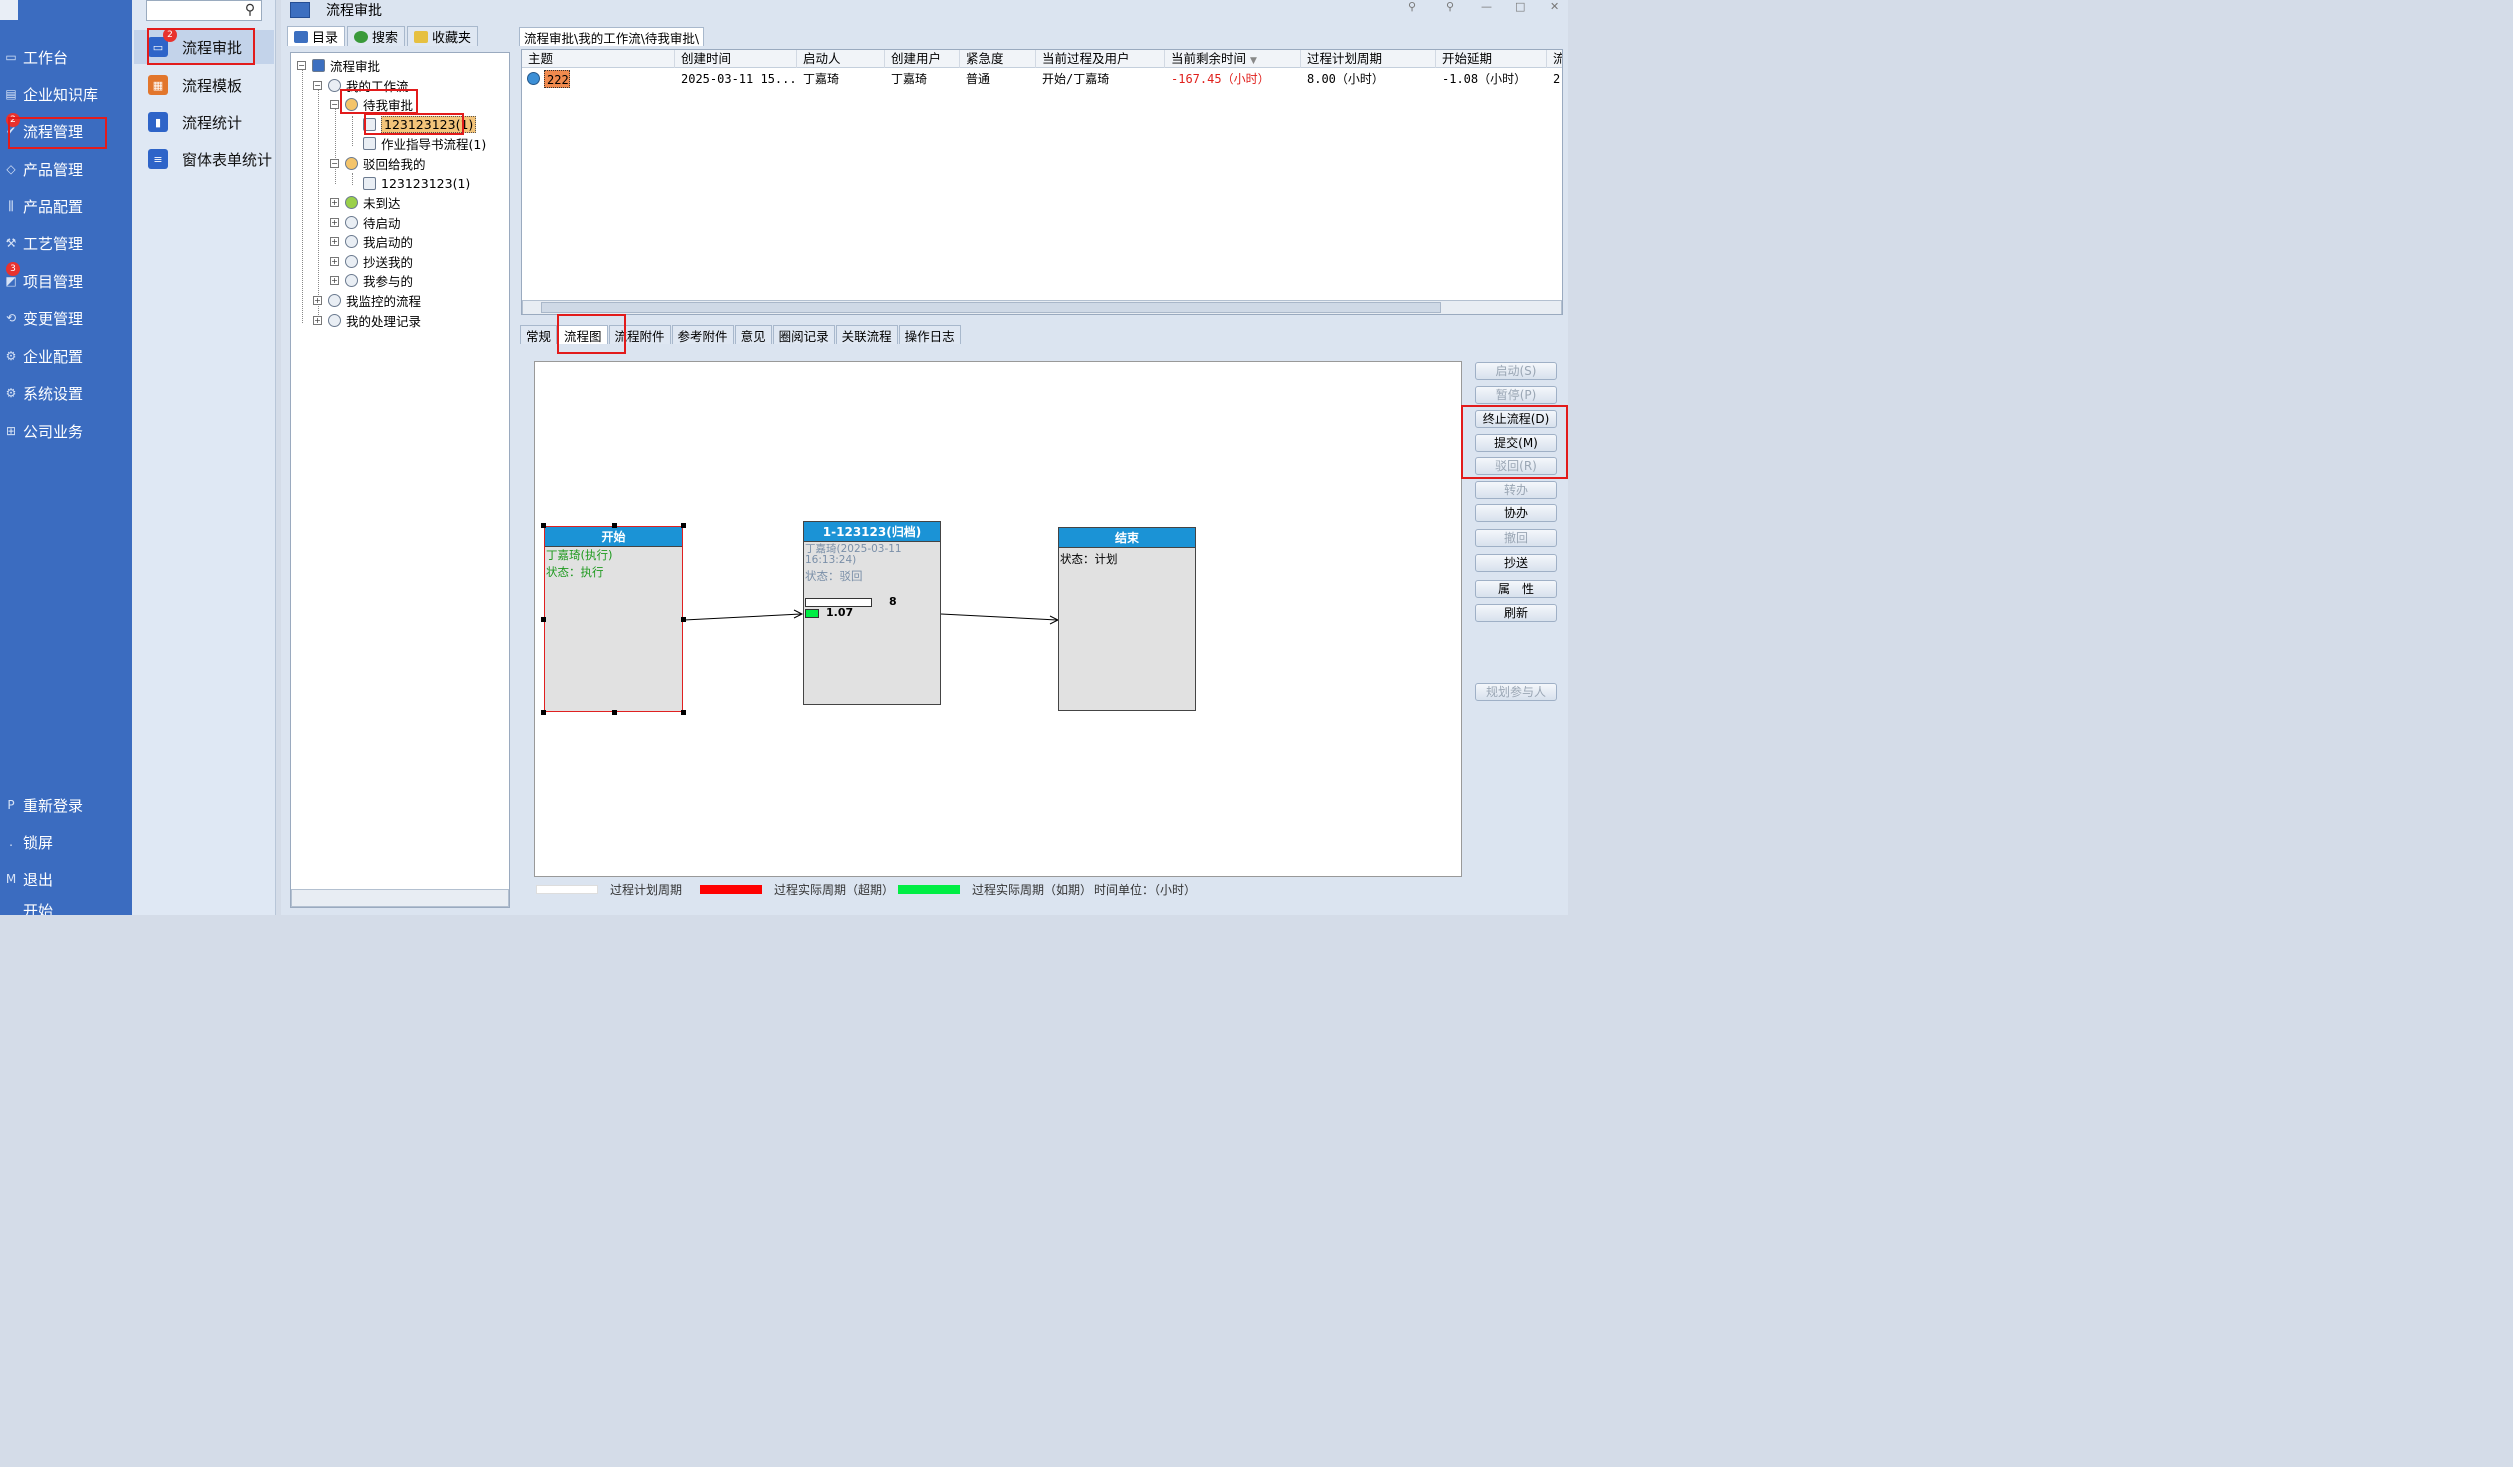  I want to click on nav-start: 开始, so click(66, 907).